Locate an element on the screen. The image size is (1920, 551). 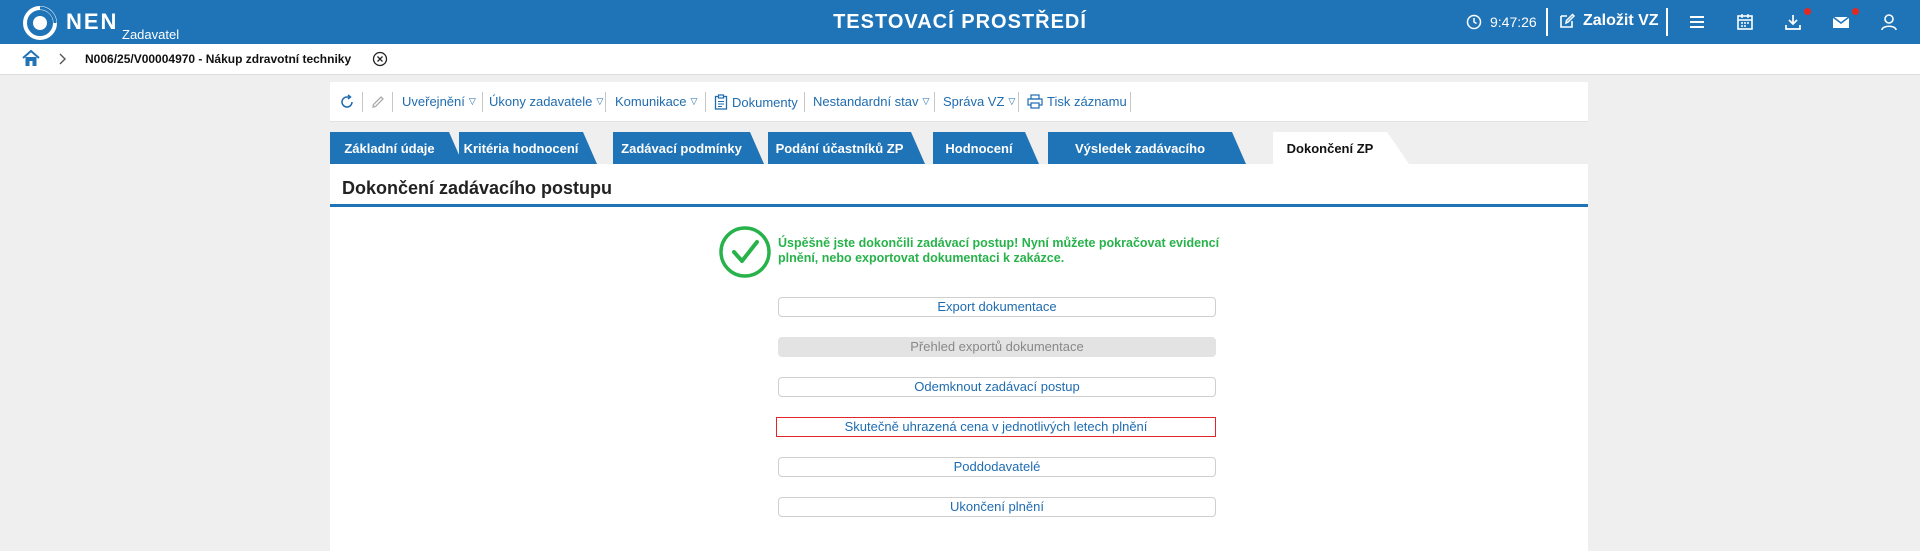
user-icon is located at coordinates (1889, 22).